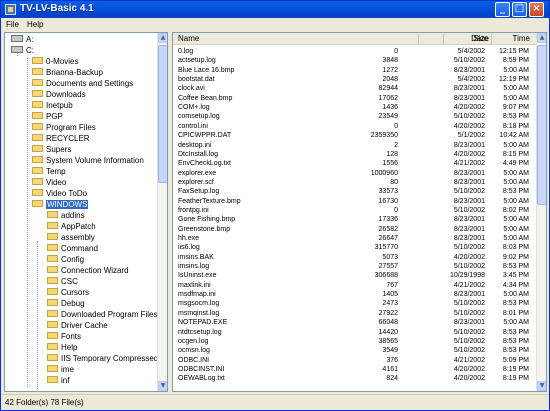 Image resolution: width=550 pixels, height=411 pixels. I want to click on tree-item: Fonts, so click(64, 336).